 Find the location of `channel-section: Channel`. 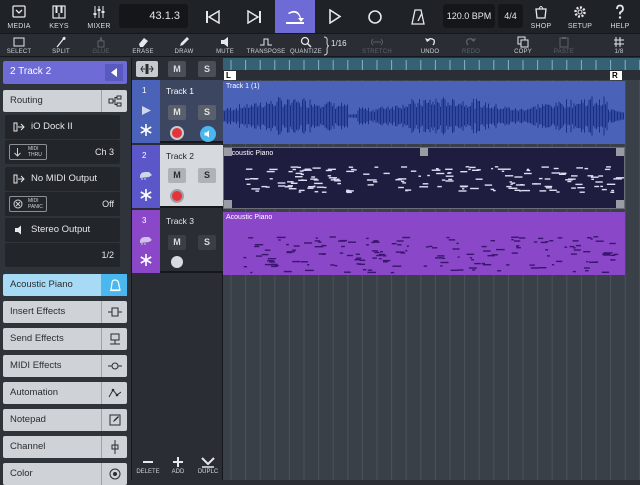

channel-section: Channel is located at coordinates (65, 447).